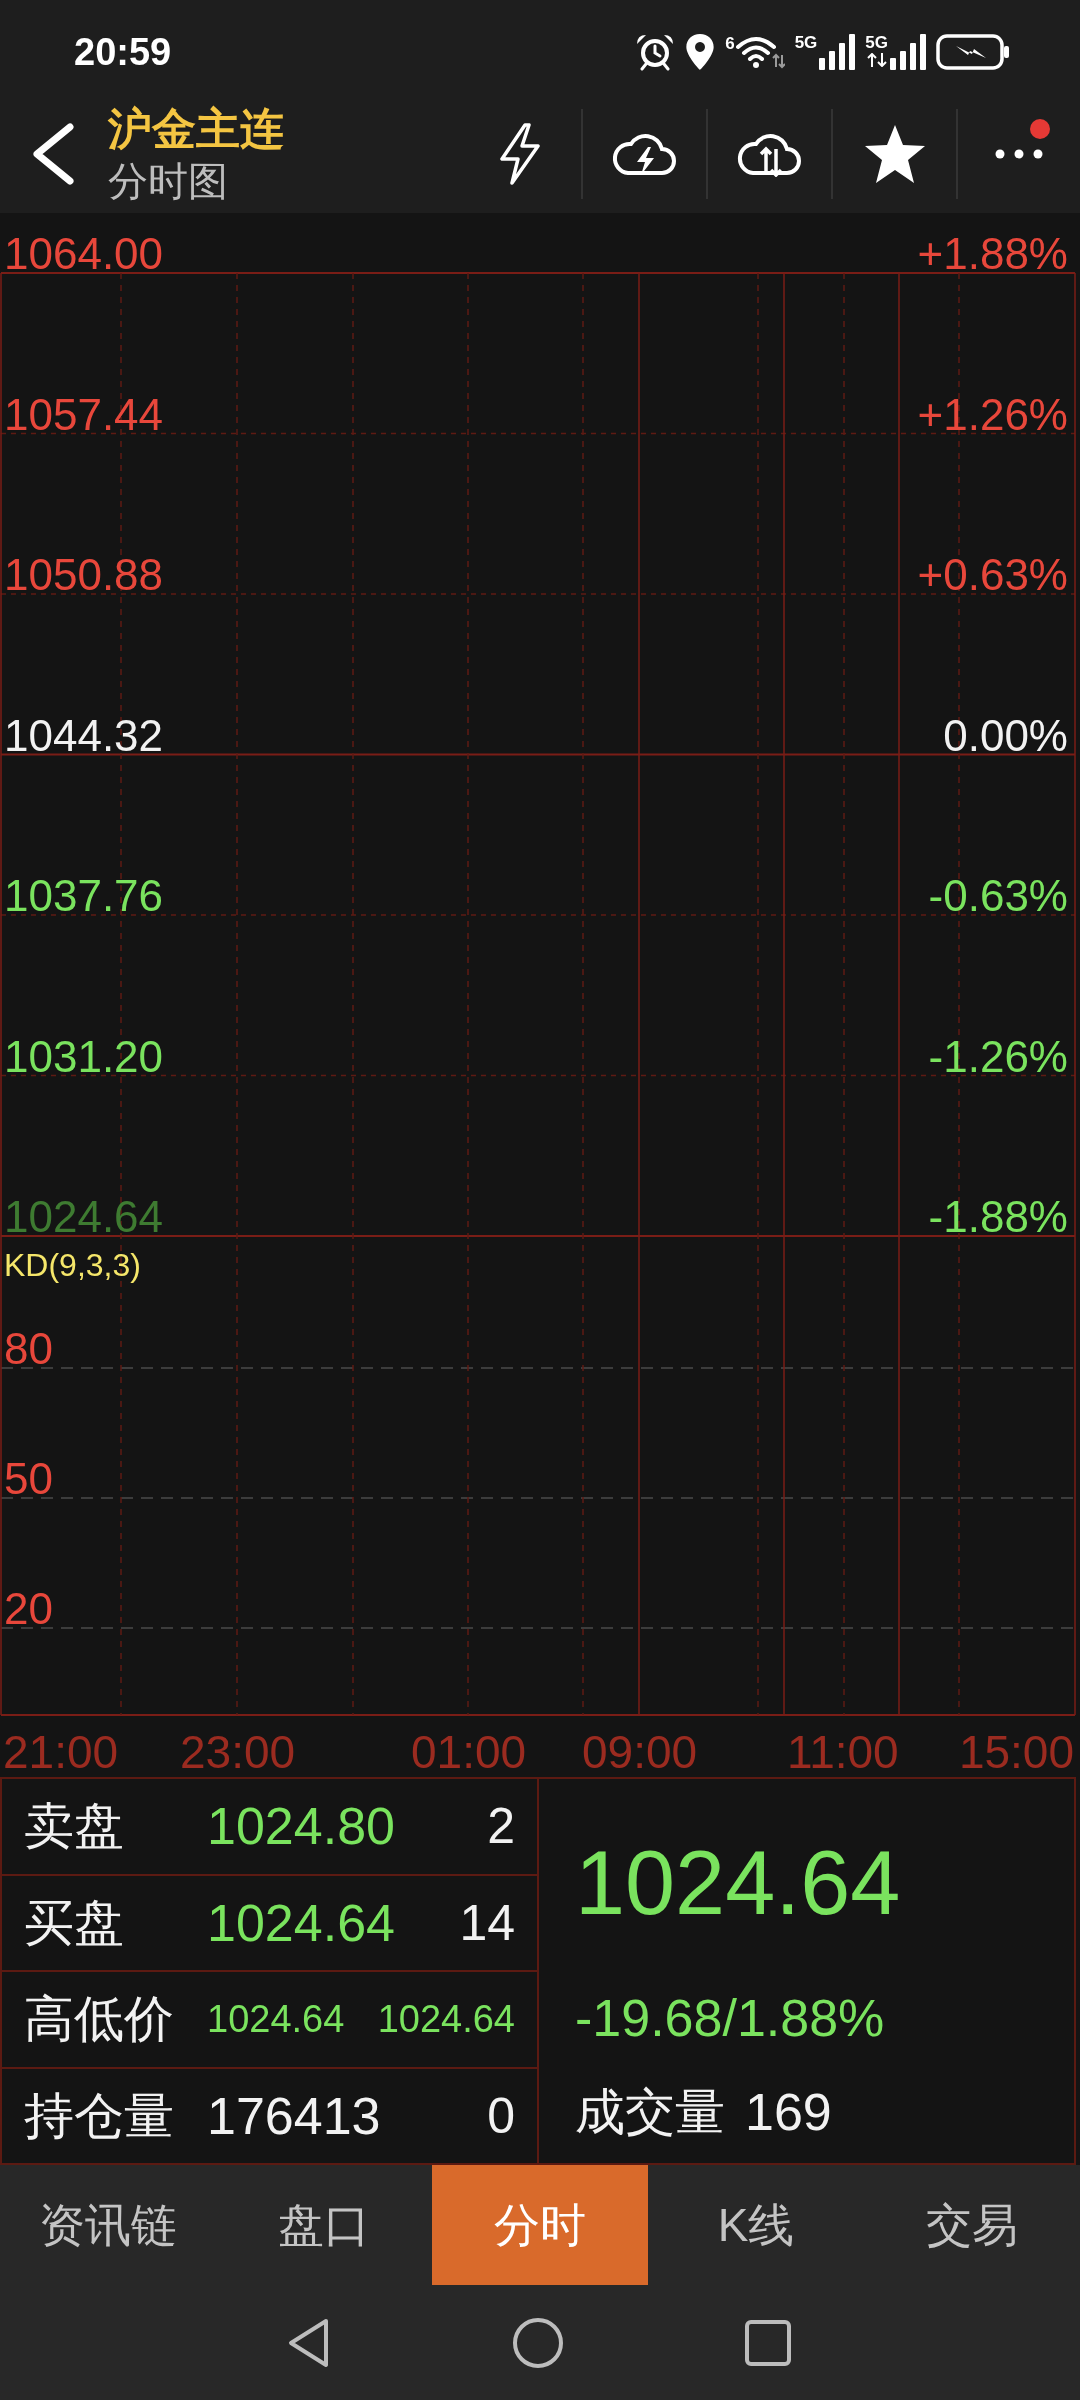  I want to click on cloud-arrows-icon, so click(769, 154).